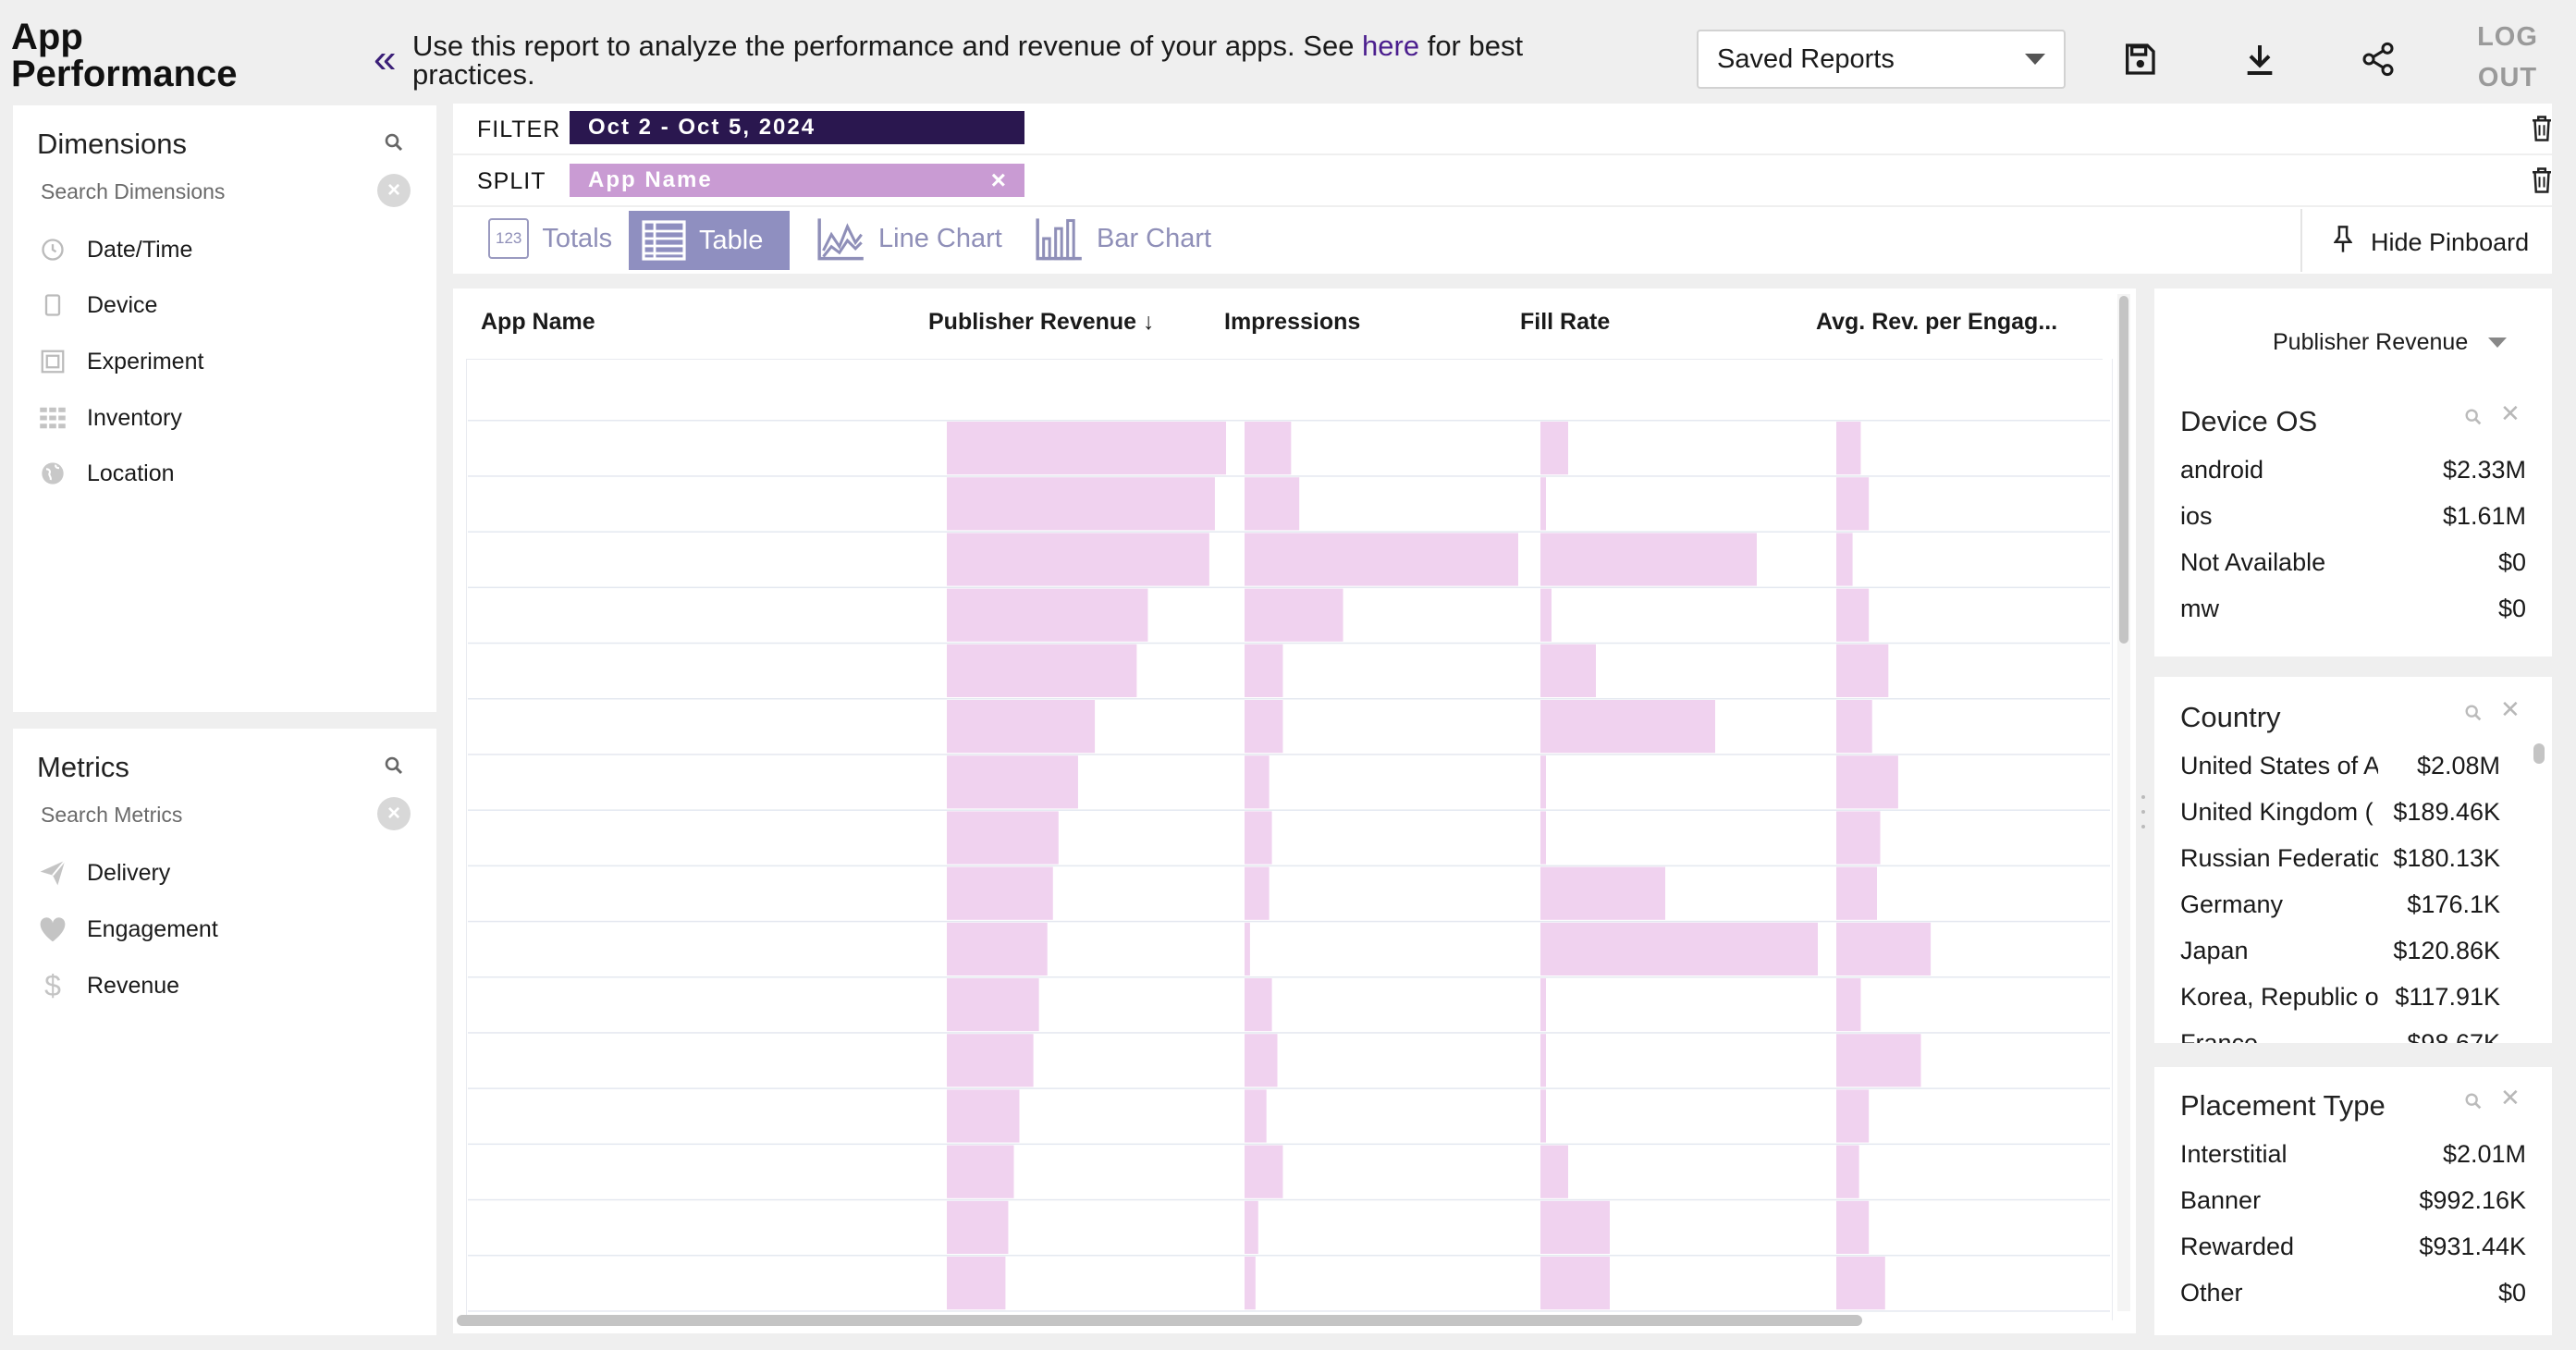 The width and height of the screenshot is (2576, 1350). Describe the element at coordinates (394, 190) in the screenshot. I see `clear-dimensions-search-icon: ×` at that location.